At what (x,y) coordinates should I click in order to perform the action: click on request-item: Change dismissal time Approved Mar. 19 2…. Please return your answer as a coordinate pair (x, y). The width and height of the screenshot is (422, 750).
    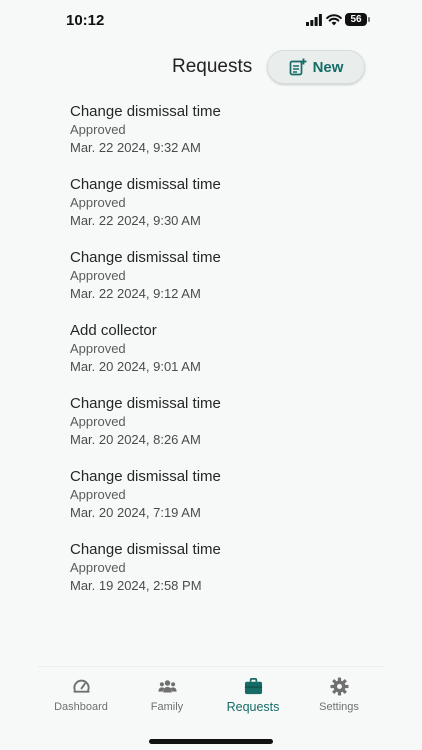
    Looking at the image, I should click on (230, 575).